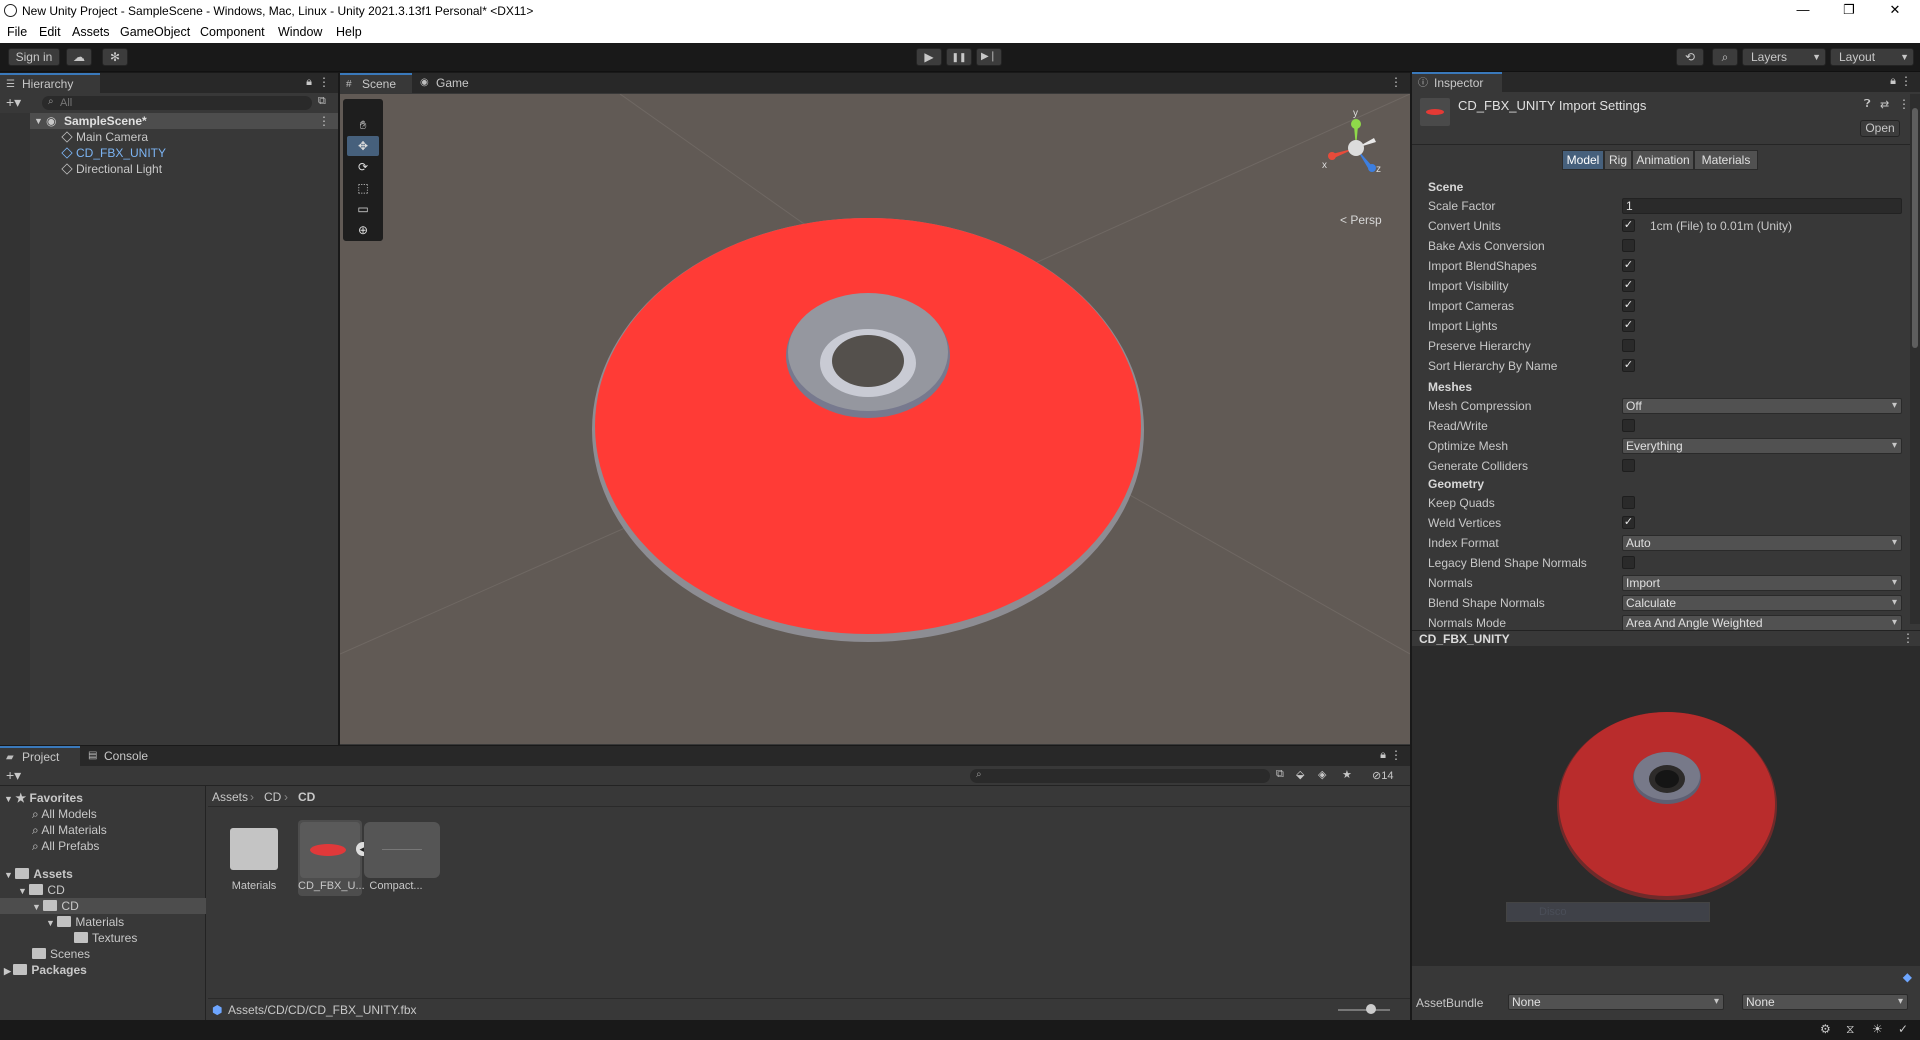 This screenshot has width=1920, height=1040. Describe the element at coordinates (177, 103) in the screenshot. I see `hierarchy-search-input: All` at that location.